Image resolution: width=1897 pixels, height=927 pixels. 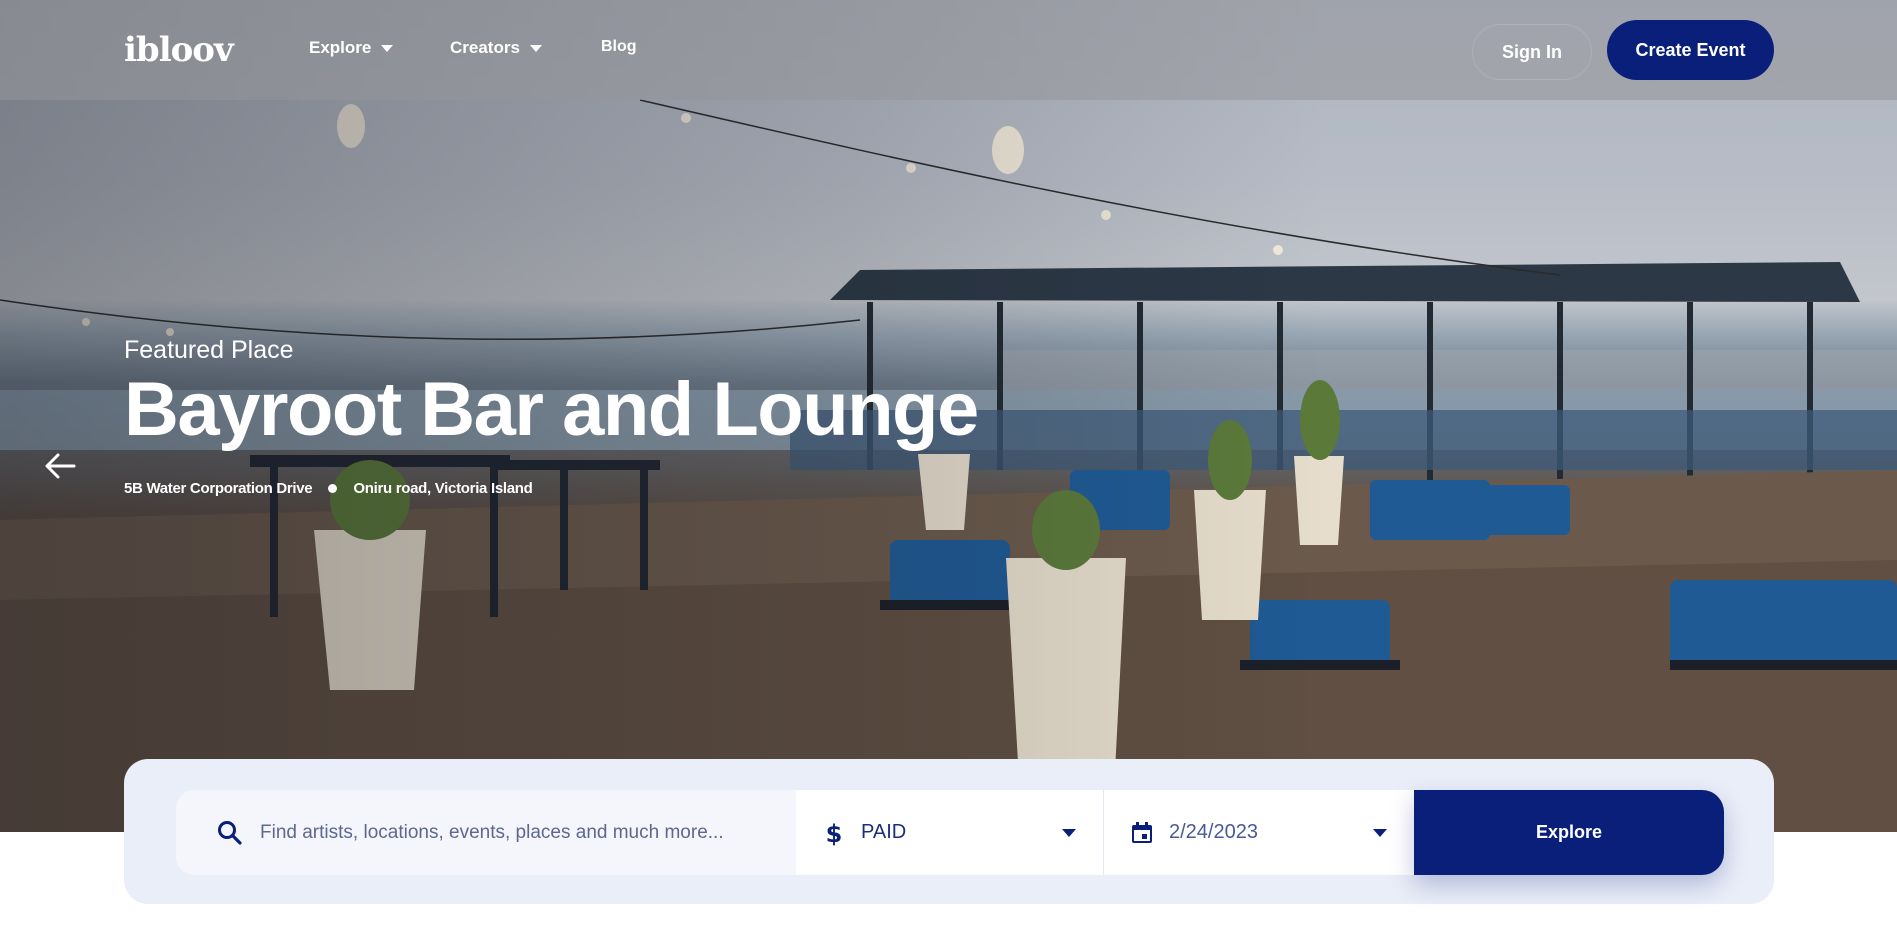 What do you see at coordinates (520, 832) in the screenshot?
I see `search-input` at bounding box center [520, 832].